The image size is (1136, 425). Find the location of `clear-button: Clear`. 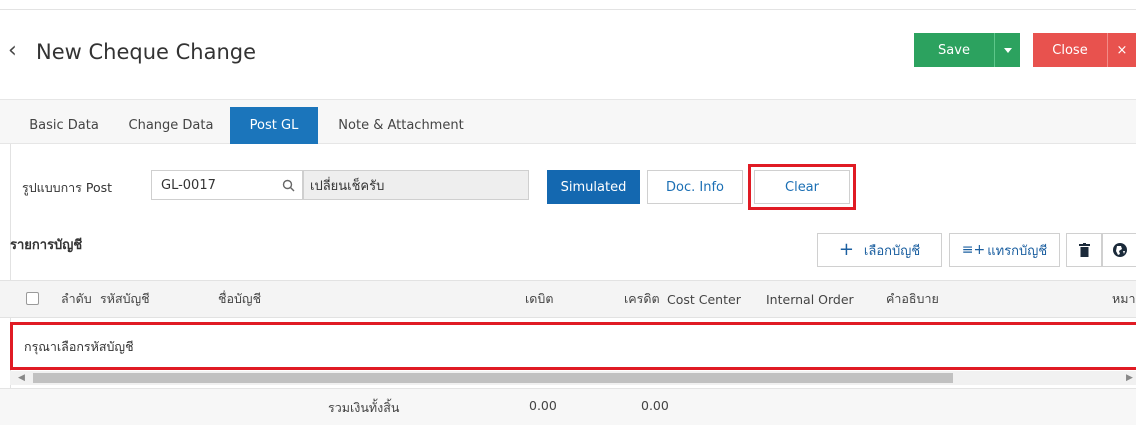

clear-button: Clear is located at coordinates (802, 187).